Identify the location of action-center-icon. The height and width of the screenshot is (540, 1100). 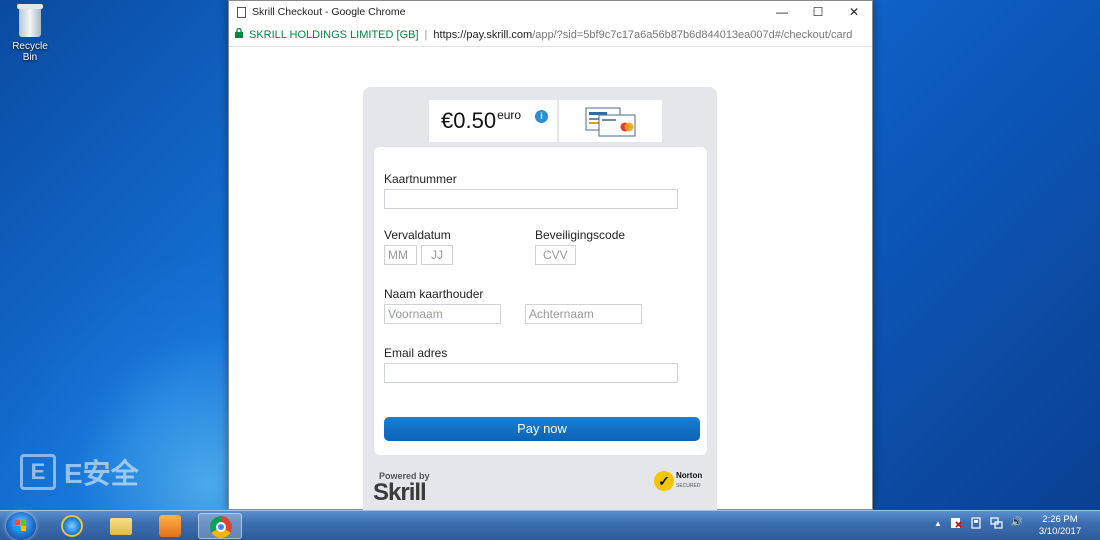
(956, 524).